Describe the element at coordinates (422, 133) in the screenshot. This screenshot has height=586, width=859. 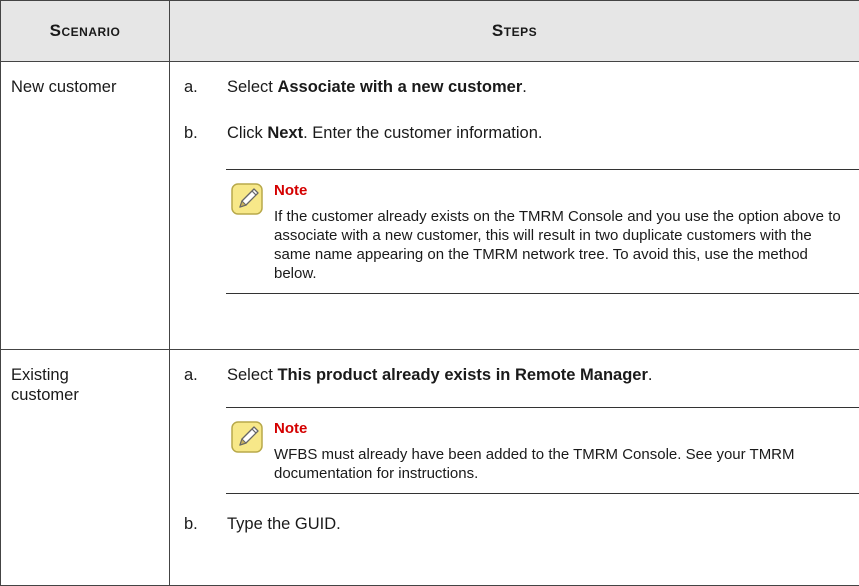
I see `step-text-post: . Enter the customer information.` at that location.